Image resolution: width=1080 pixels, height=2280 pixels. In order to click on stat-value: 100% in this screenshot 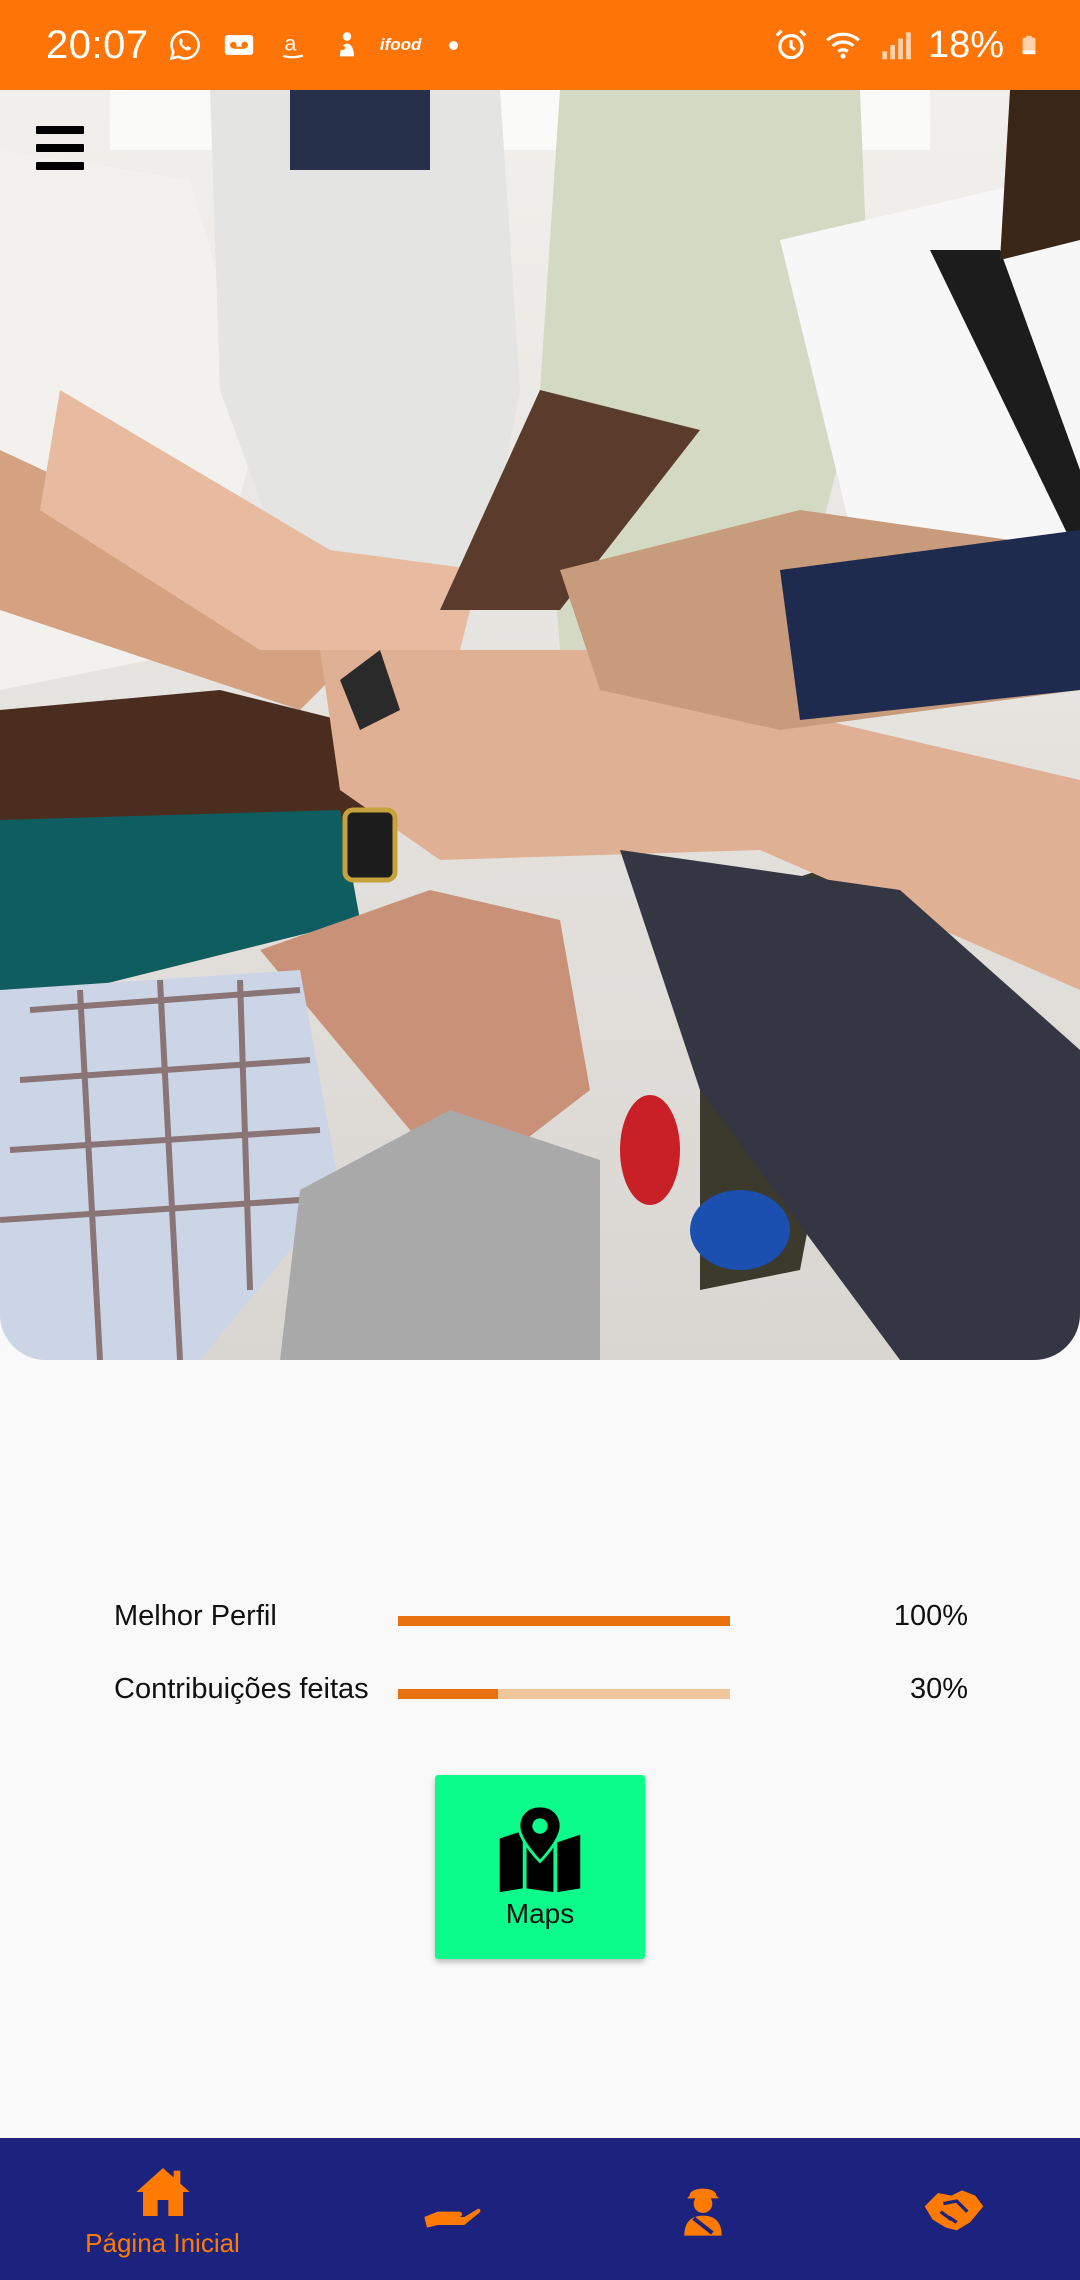, I will do `click(930, 1616)`.